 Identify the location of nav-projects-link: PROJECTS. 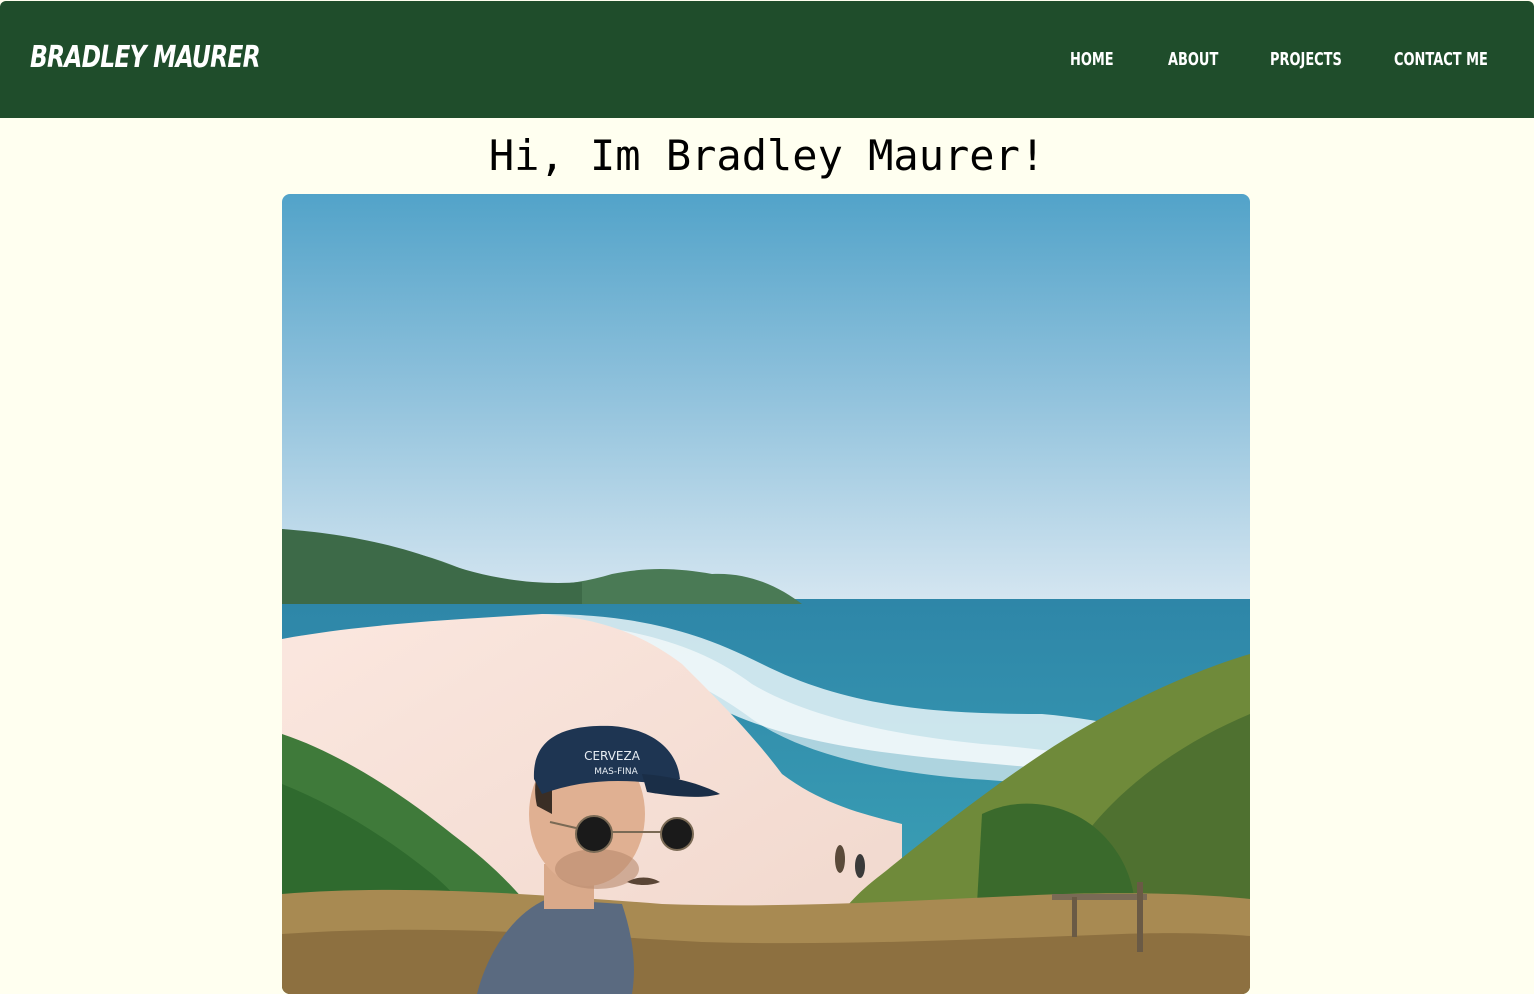
(1306, 60).